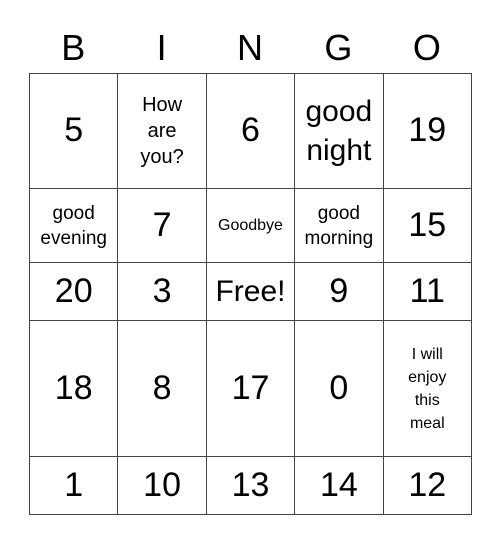 The image size is (500, 544). I want to click on bingo-cell: 14, so click(339, 485).